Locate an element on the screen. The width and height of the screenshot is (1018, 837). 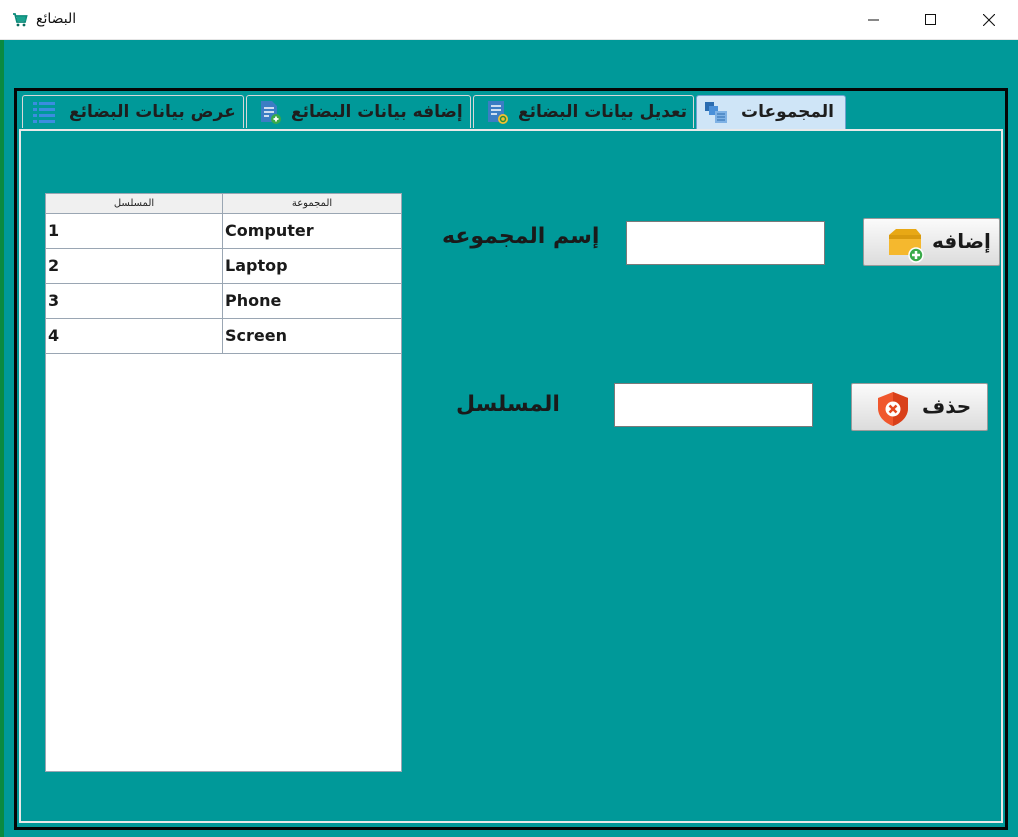
tab-add-products-label: إضافه بيانات البضائع is located at coordinates (377, 112).